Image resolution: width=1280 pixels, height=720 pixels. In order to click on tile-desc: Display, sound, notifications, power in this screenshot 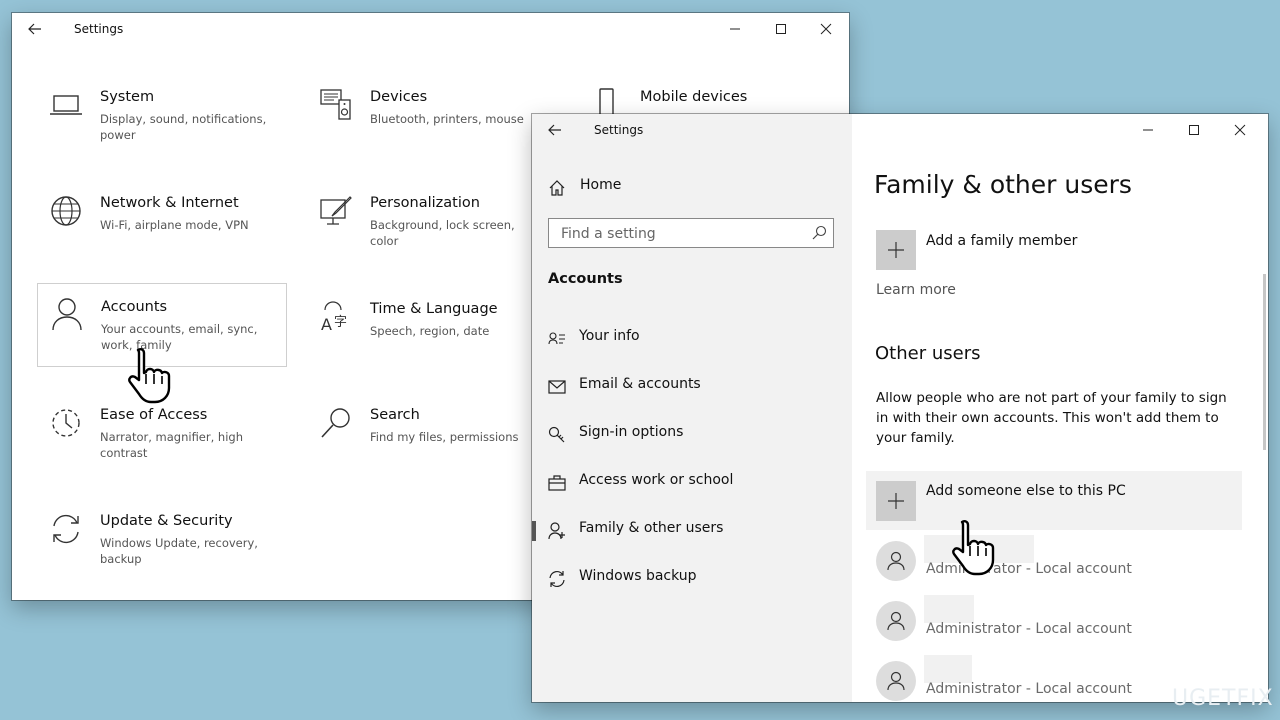, I will do `click(183, 127)`.